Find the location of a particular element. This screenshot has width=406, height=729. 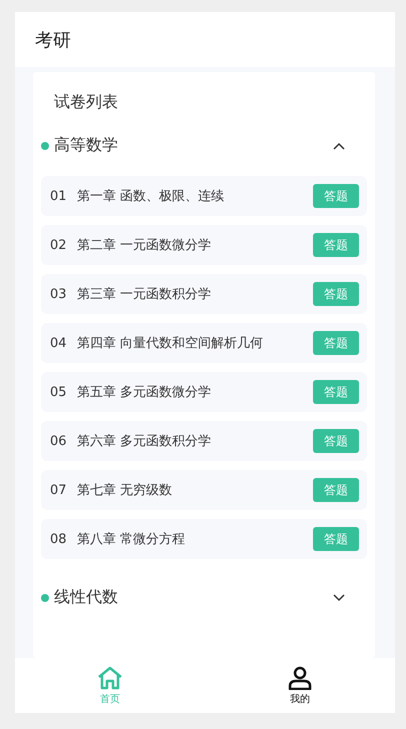

tab-item: 我的 is located at coordinates (300, 685).